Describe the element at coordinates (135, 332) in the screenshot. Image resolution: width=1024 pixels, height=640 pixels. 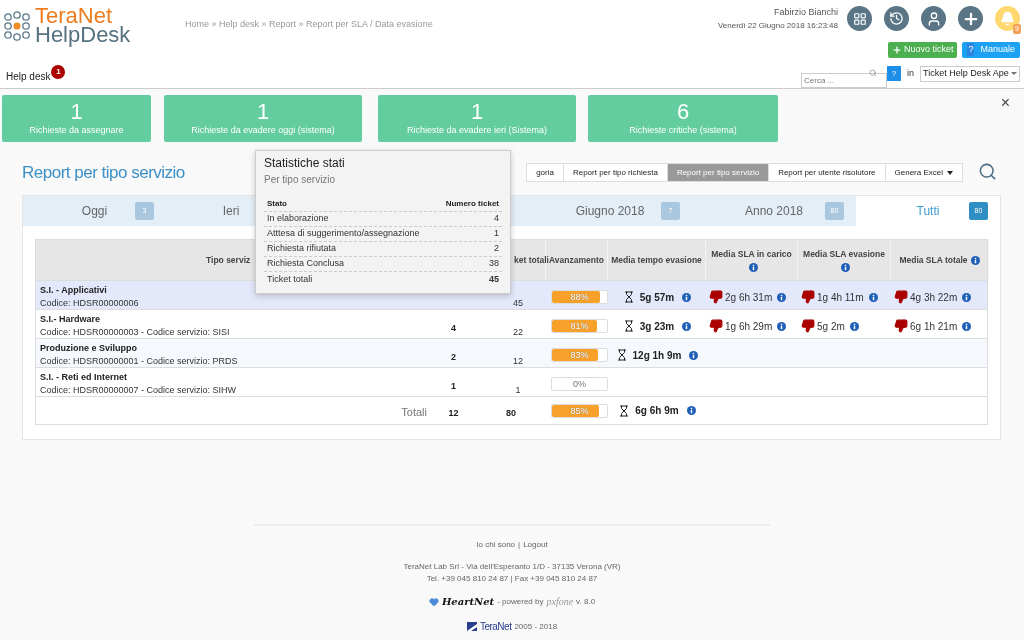
I see `service-code: Codice: HDSR00000003 - Codice servizio: SISI` at that location.